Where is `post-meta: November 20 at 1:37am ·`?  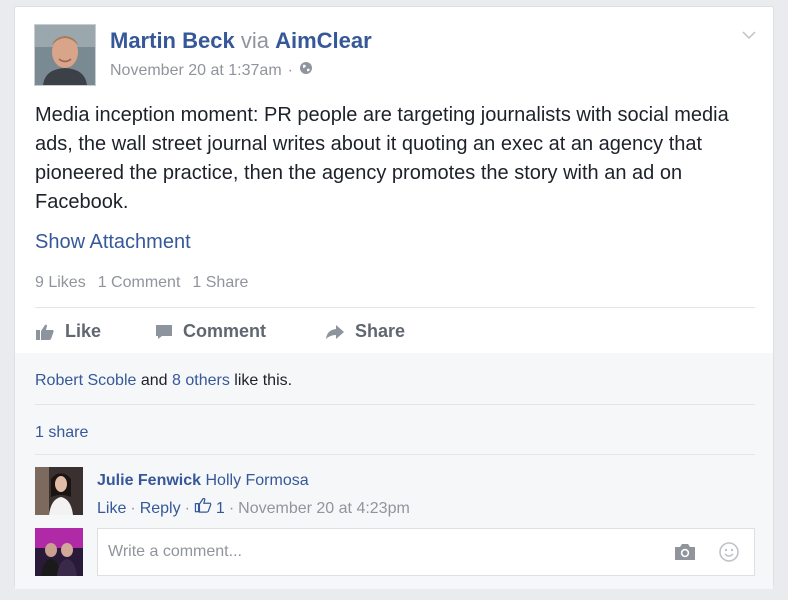 post-meta: November 20 at 1:37am · is located at coordinates (211, 71).